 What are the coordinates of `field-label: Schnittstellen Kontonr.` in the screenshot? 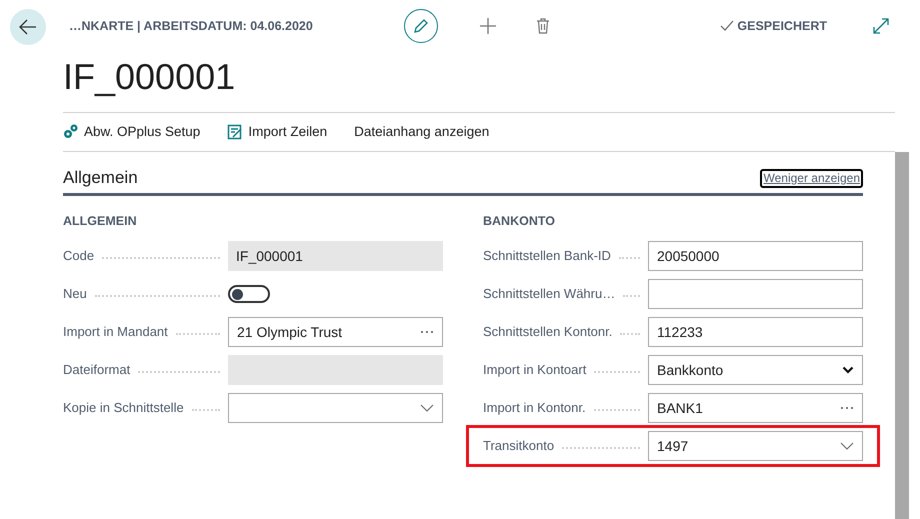 It's located at (547, 332).